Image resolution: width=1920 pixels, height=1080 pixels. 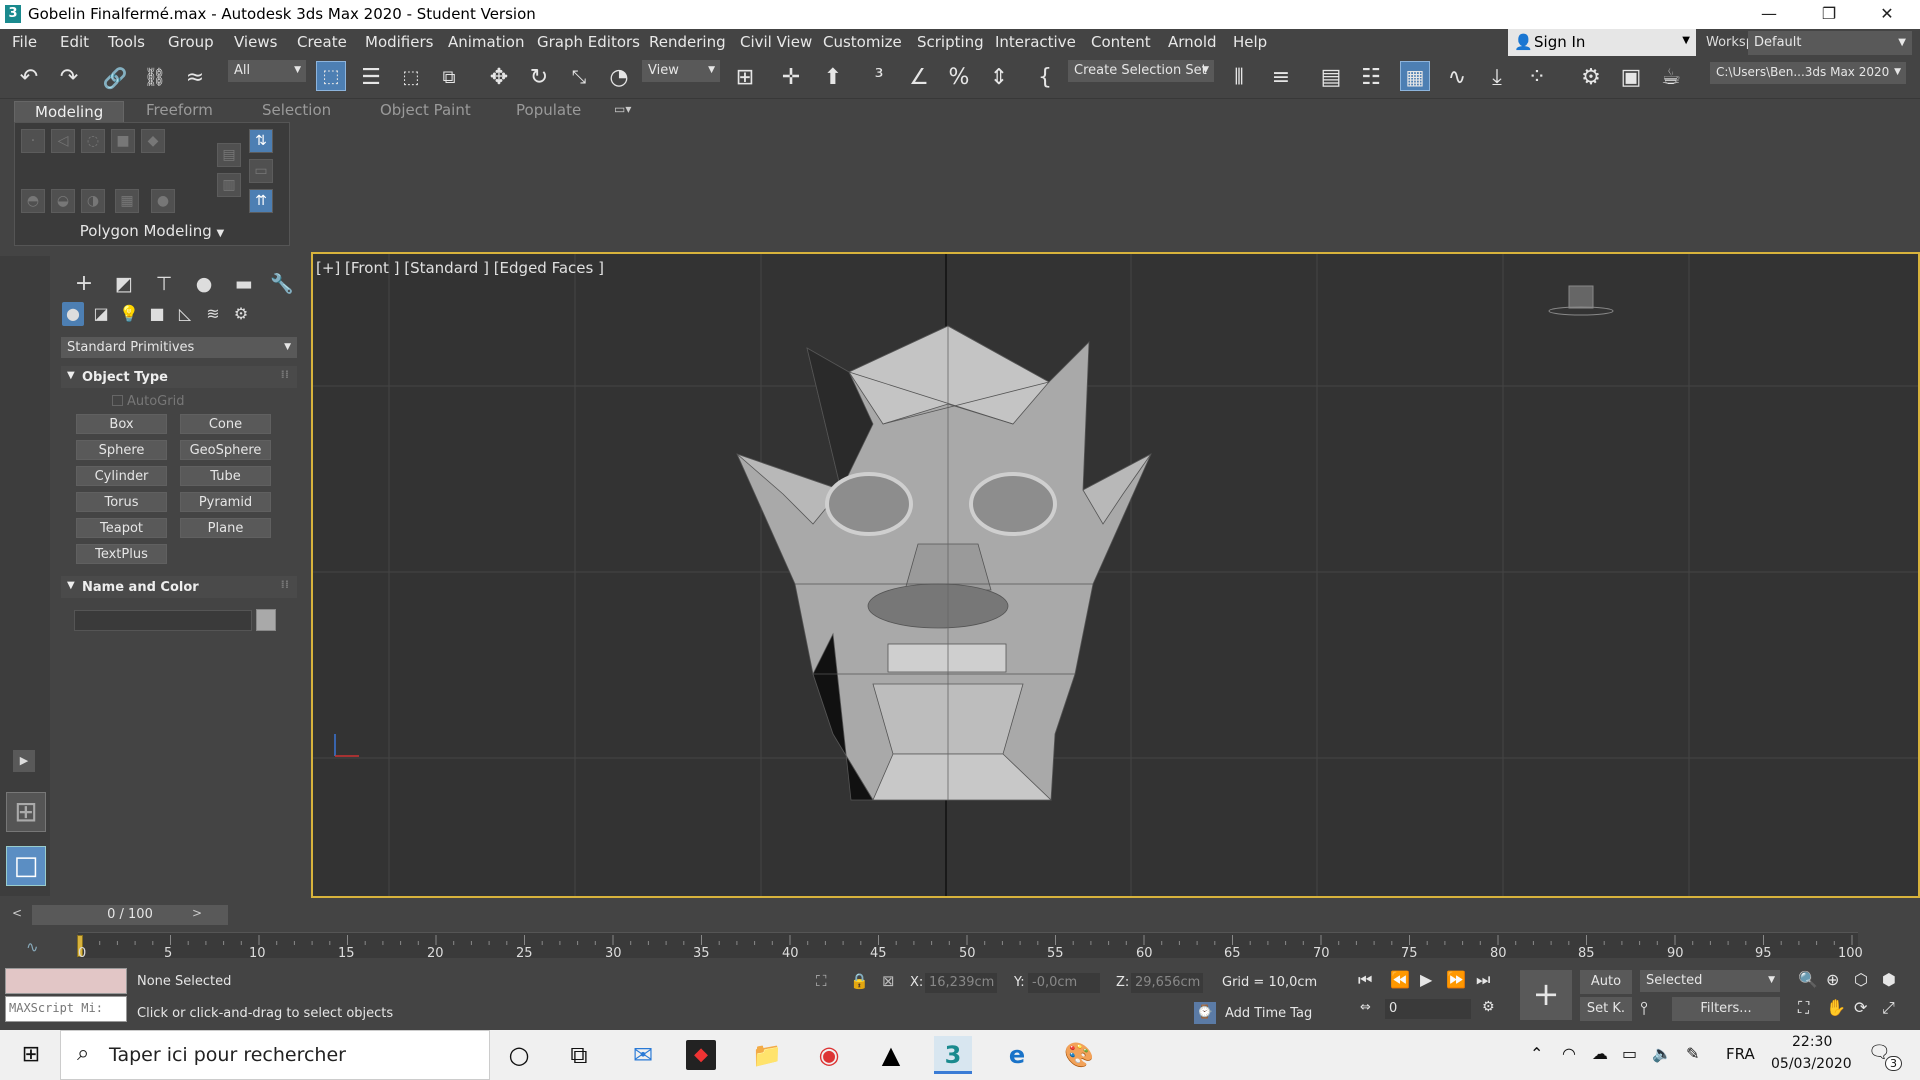 What do you see at coordinates (1079, 1055) in the screenshot?
I see `paint-app-icon: 🎨` at bounding box center [1079, 1055].